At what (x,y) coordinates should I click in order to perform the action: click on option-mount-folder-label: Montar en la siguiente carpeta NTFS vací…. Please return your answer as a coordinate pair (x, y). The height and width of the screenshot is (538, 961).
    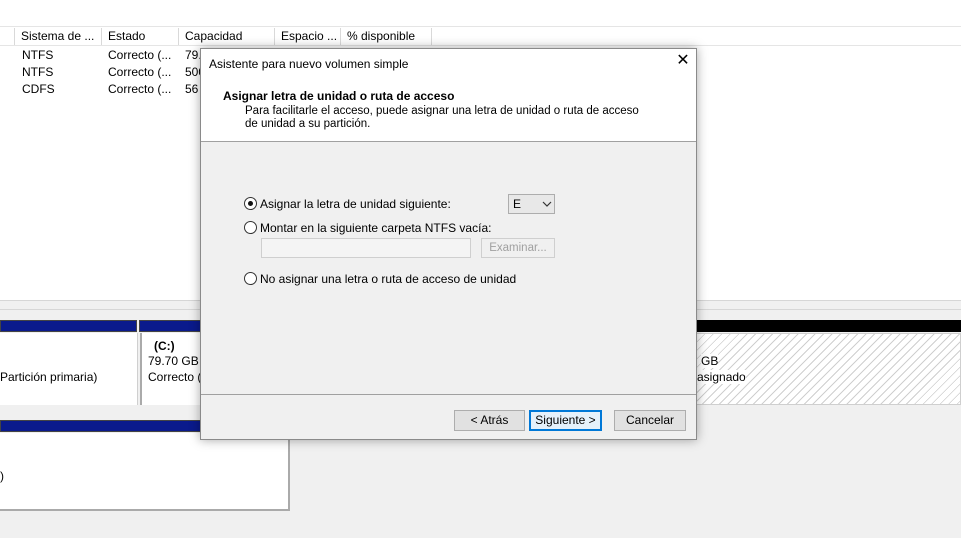
    Looking at the image, I should click on (375, 228).